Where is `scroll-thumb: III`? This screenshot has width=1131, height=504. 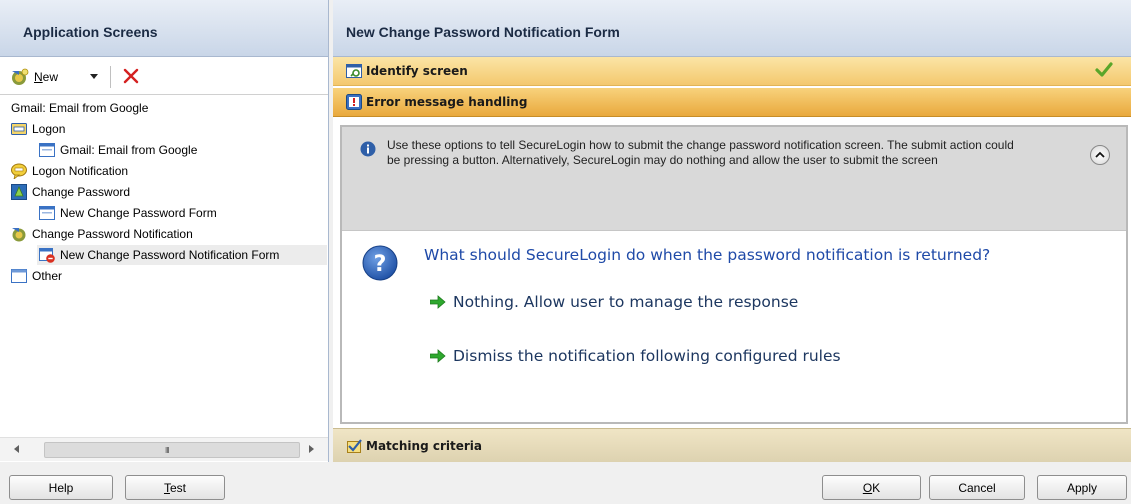 scroll-thumb: III is located at coordinates (172, 450).